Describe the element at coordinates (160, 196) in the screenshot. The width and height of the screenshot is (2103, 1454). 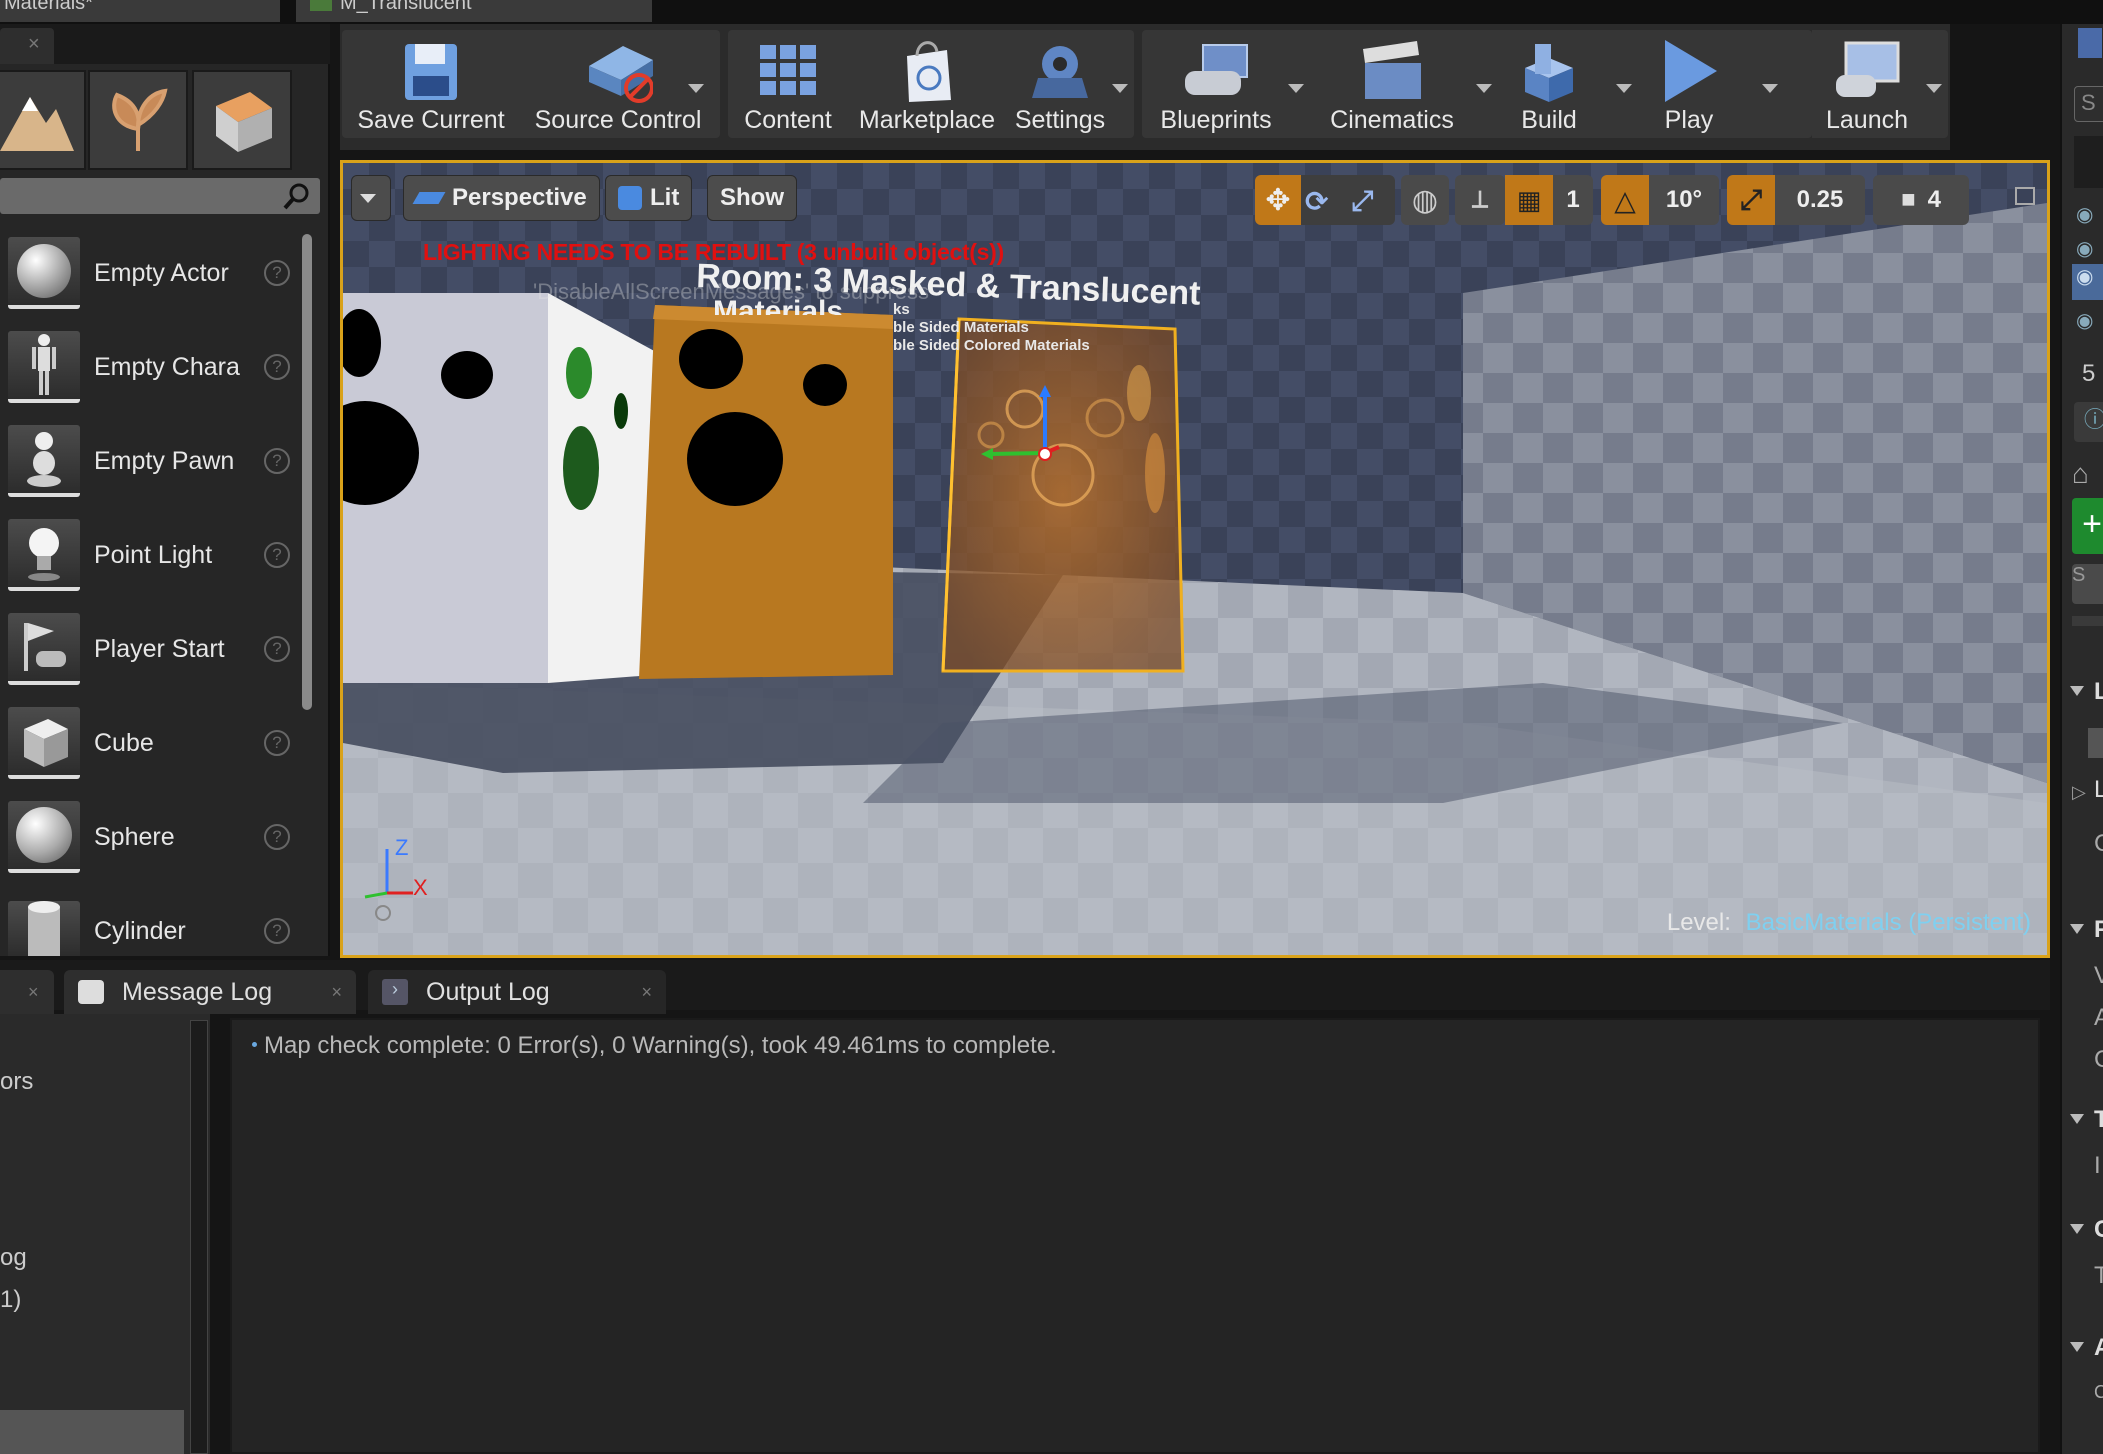
I see `place-search-input` at that location.